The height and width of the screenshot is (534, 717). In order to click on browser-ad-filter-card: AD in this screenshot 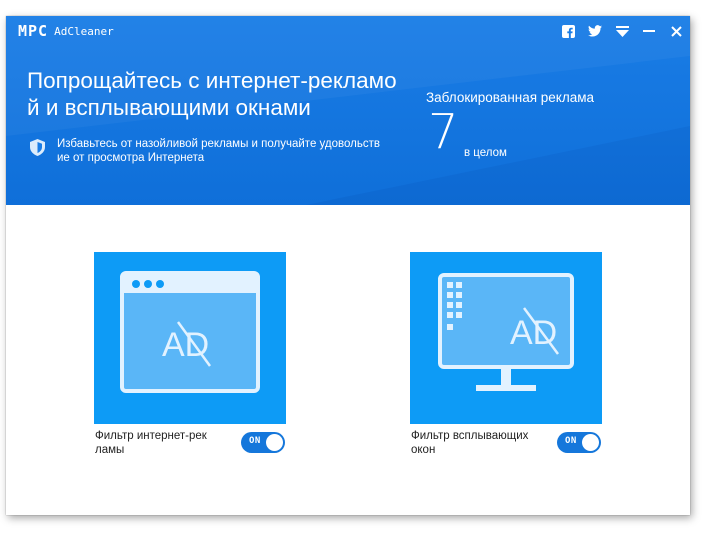, I will do `click(190, 338)`.